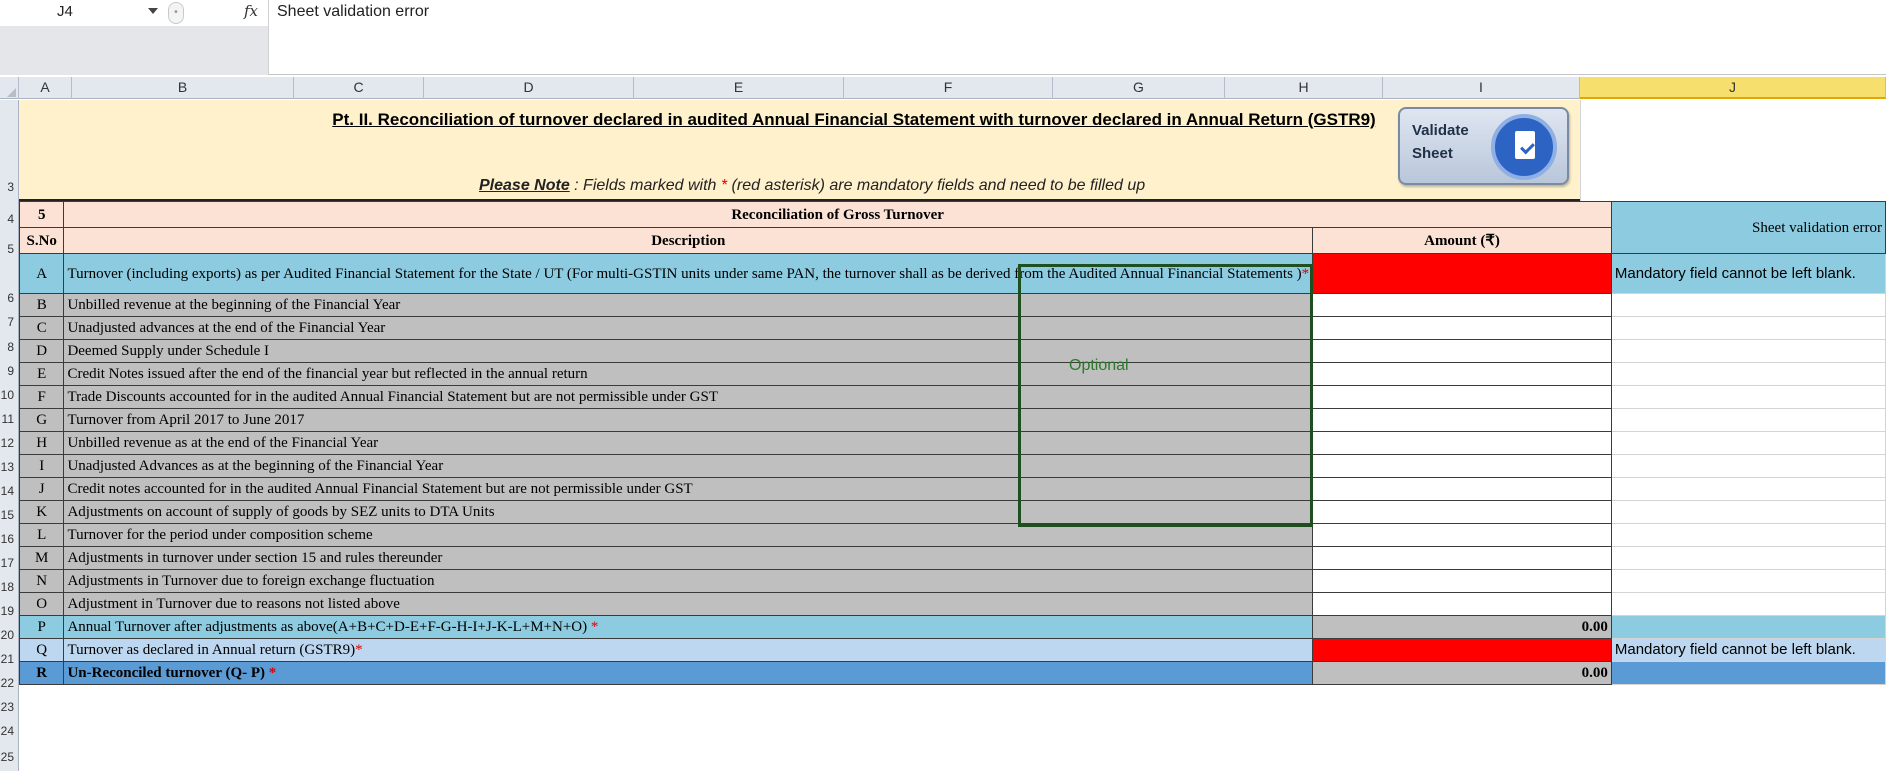  I want to click on function-icon: fx, so click(251, 11).